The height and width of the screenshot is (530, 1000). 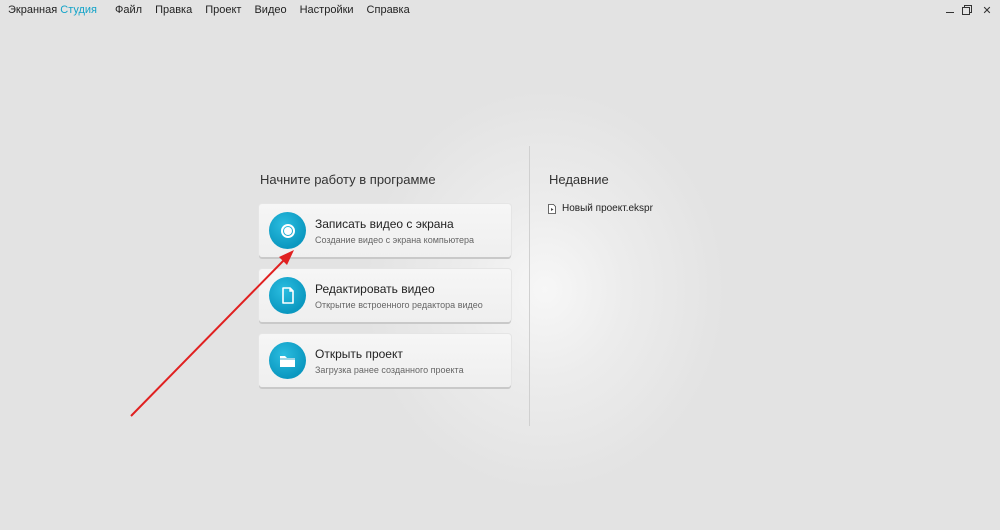 I want to click on card-subtitle: Загрузка ранее созданного проекта, so click(x=389, y=369).